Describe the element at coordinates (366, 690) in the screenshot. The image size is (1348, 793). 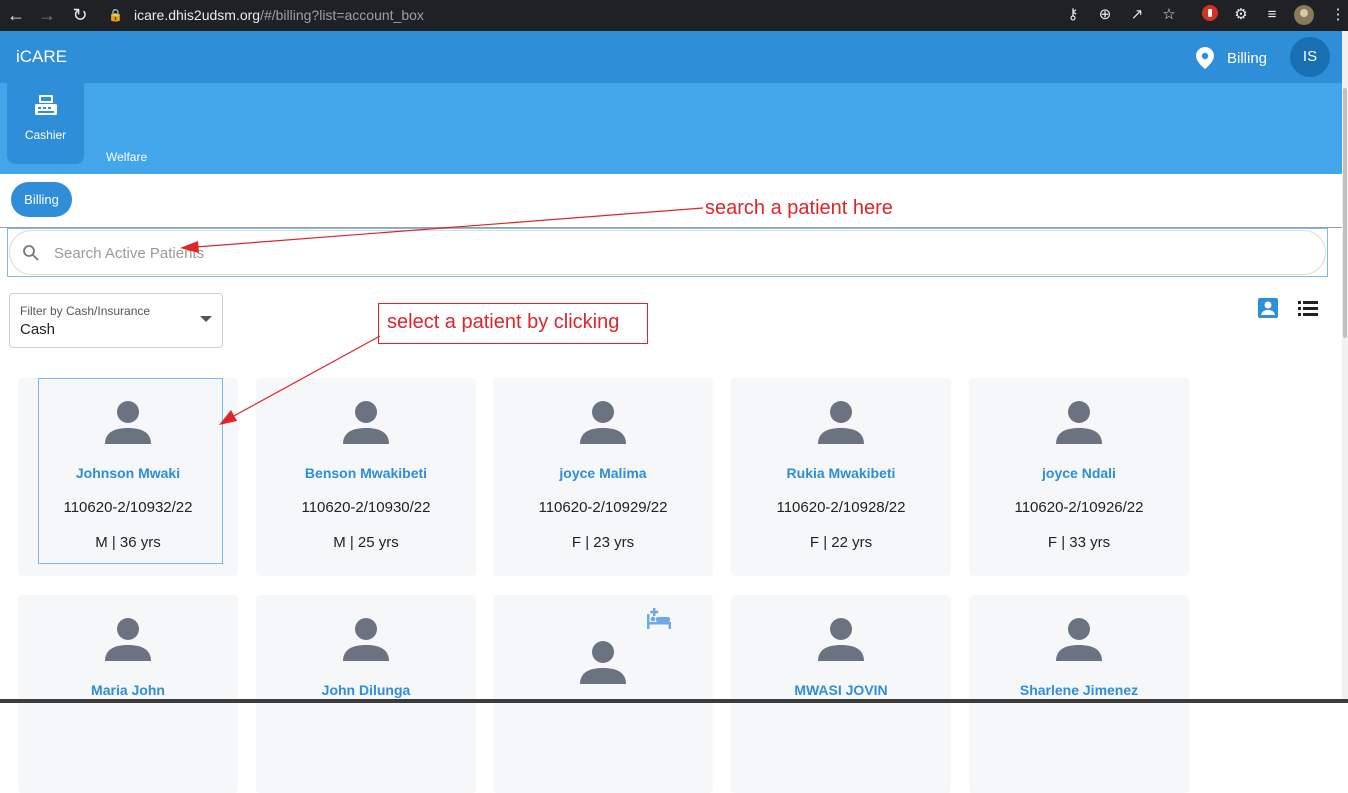
I see `patient-name: John Dilunga` at that location.